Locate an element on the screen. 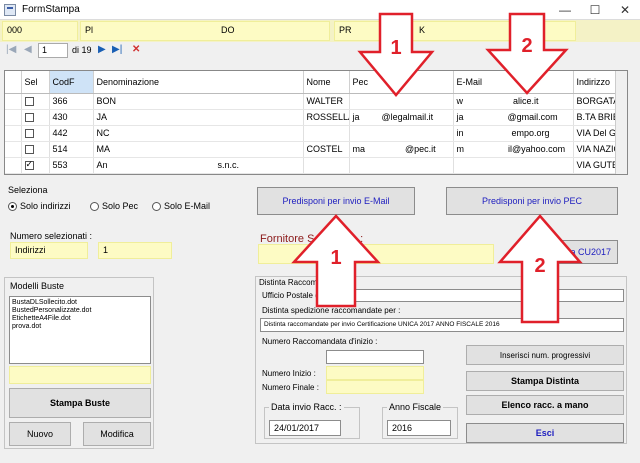 Image resolution: width=640 pixels, height=463 pixels. annotation-number-1-bottom: 1 is located at coordinates (335, 258).